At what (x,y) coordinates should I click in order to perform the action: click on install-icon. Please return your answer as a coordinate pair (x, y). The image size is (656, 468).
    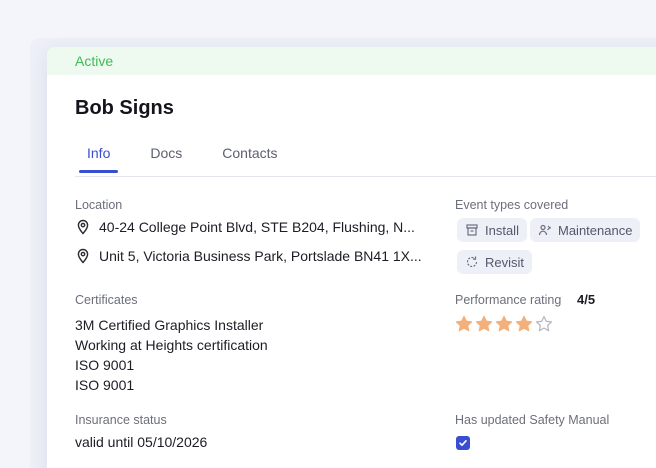
    Looking at the image, I should click on (472, 230).